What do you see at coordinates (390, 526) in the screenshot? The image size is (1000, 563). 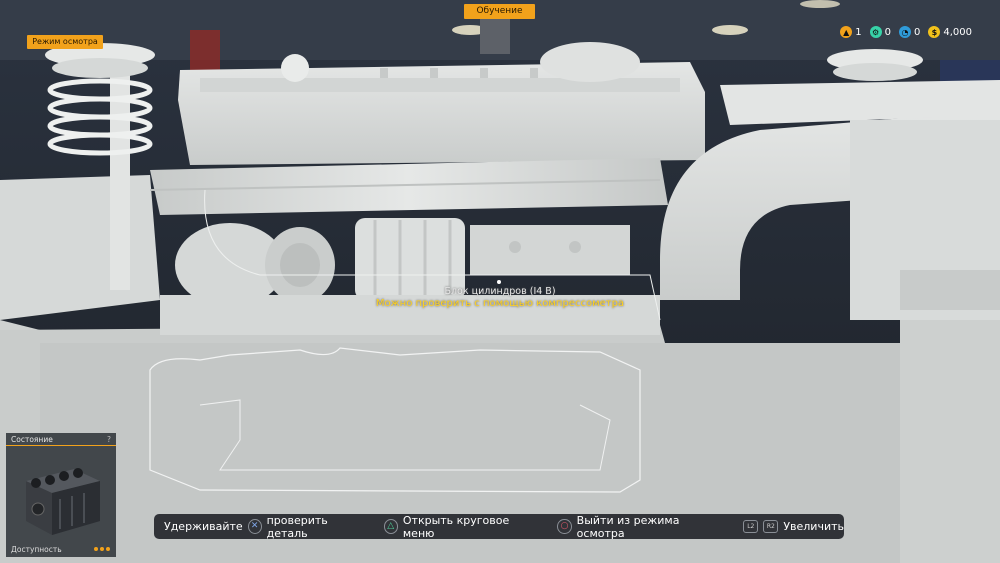 I see `triangle-button-icon: △` at bounding box center [390, 526].